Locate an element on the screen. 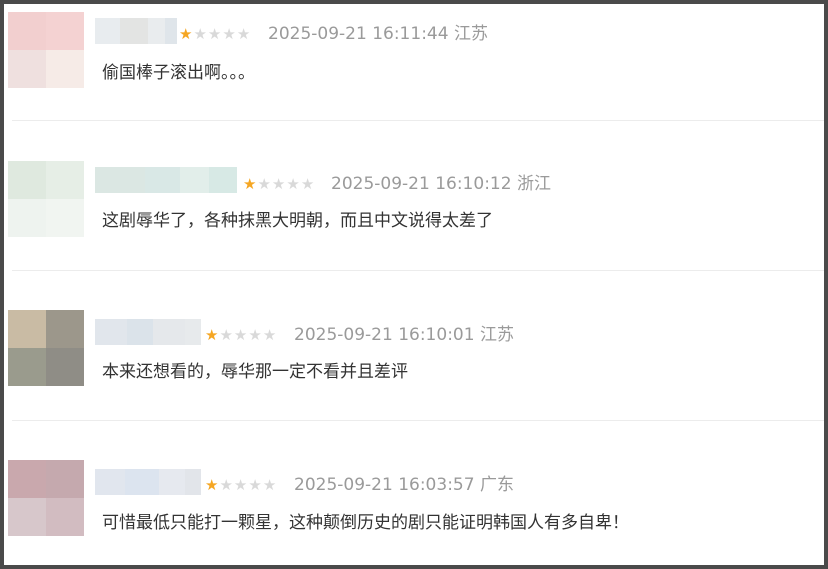 The width and height of the screenshot is (828, 569). review-meta: 2025-09-21 16:10:01 江苏 is located at coordinates (404, 335).